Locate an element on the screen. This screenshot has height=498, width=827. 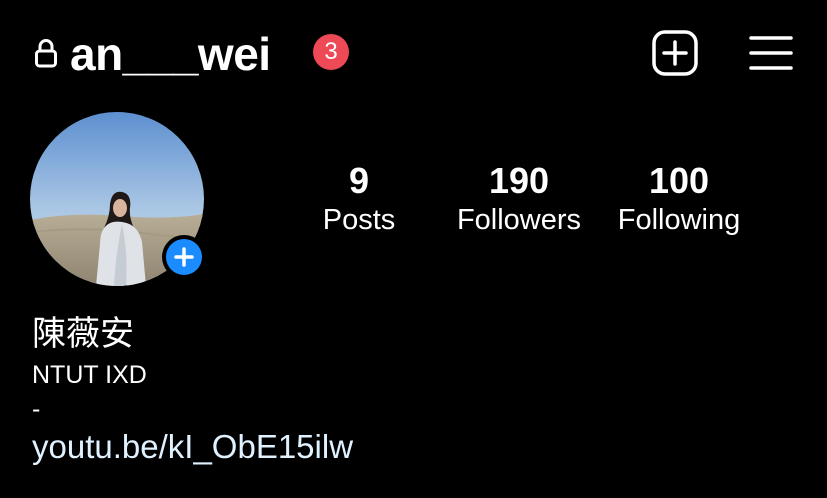
username-title: an___wei is located at coordinates (170, 54).